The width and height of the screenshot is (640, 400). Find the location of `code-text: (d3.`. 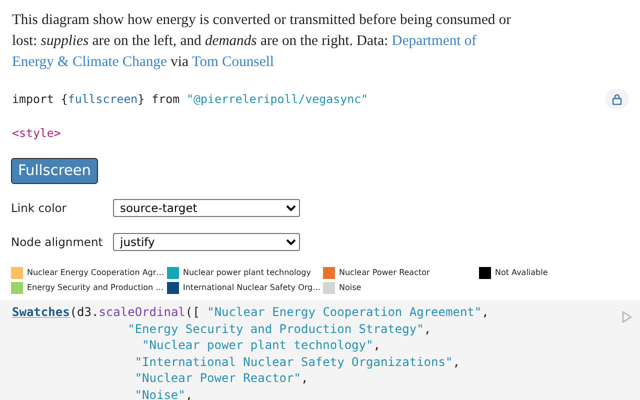

code-text: (d3. is located at coordinates (84, 312).